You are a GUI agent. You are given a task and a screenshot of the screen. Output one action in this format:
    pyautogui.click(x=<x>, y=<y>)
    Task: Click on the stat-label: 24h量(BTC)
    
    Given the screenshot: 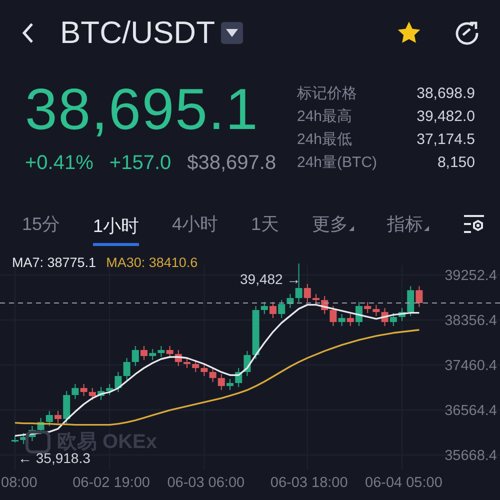 What is the action you would take?
    pyautogui.click(x=337, y=162)
    